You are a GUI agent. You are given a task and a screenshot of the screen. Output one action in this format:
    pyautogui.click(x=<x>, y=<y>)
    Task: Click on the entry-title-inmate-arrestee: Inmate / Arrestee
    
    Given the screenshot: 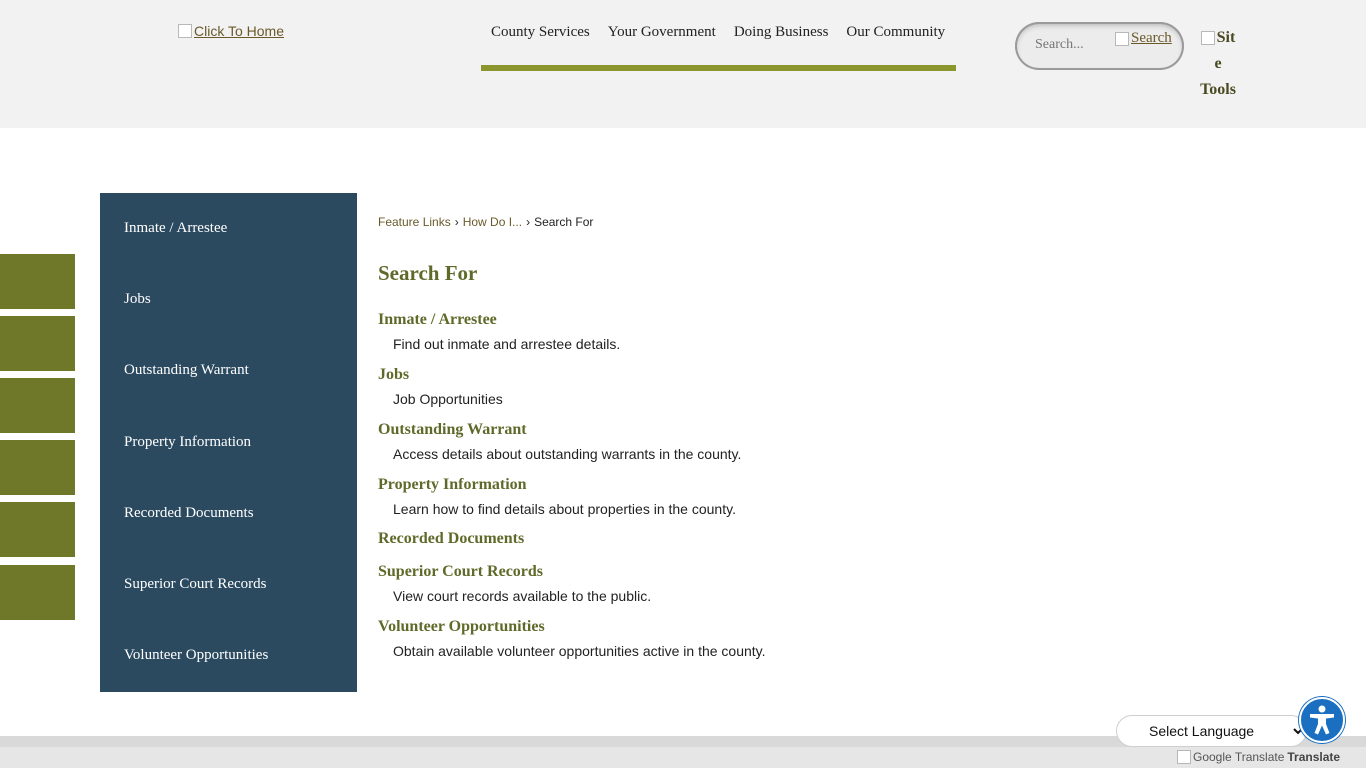 What is the action you would take?
    pyautogui.click(x=437, y=320)
    